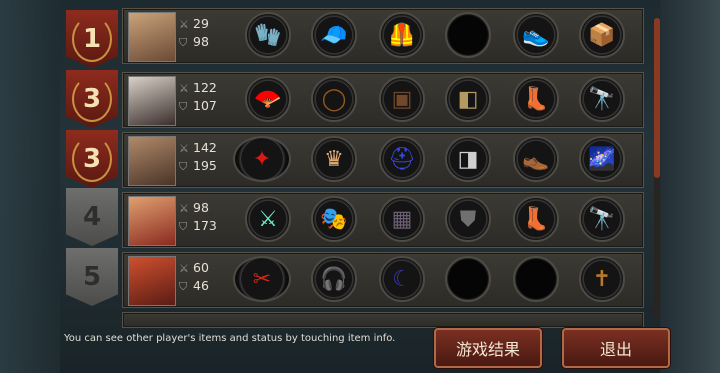  What do you see at coordinates (92, 39) in the screenshot?
I see `rank-badge: 1` at bounding box center [92, 39].